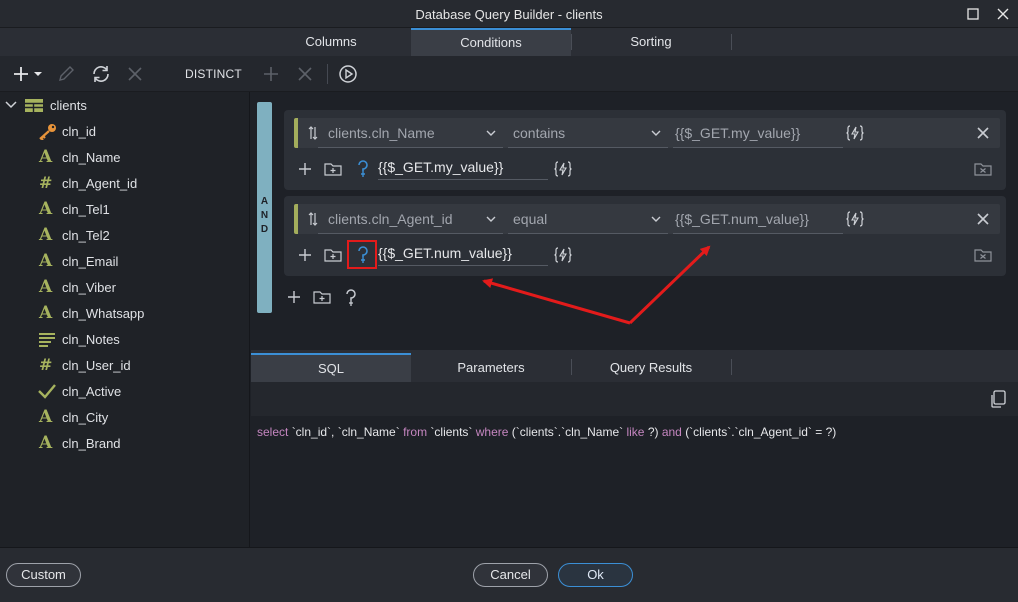 The height and width of the screenshot is (602, 1018). I want to click on sql-keyword: from, so click(417, 432).